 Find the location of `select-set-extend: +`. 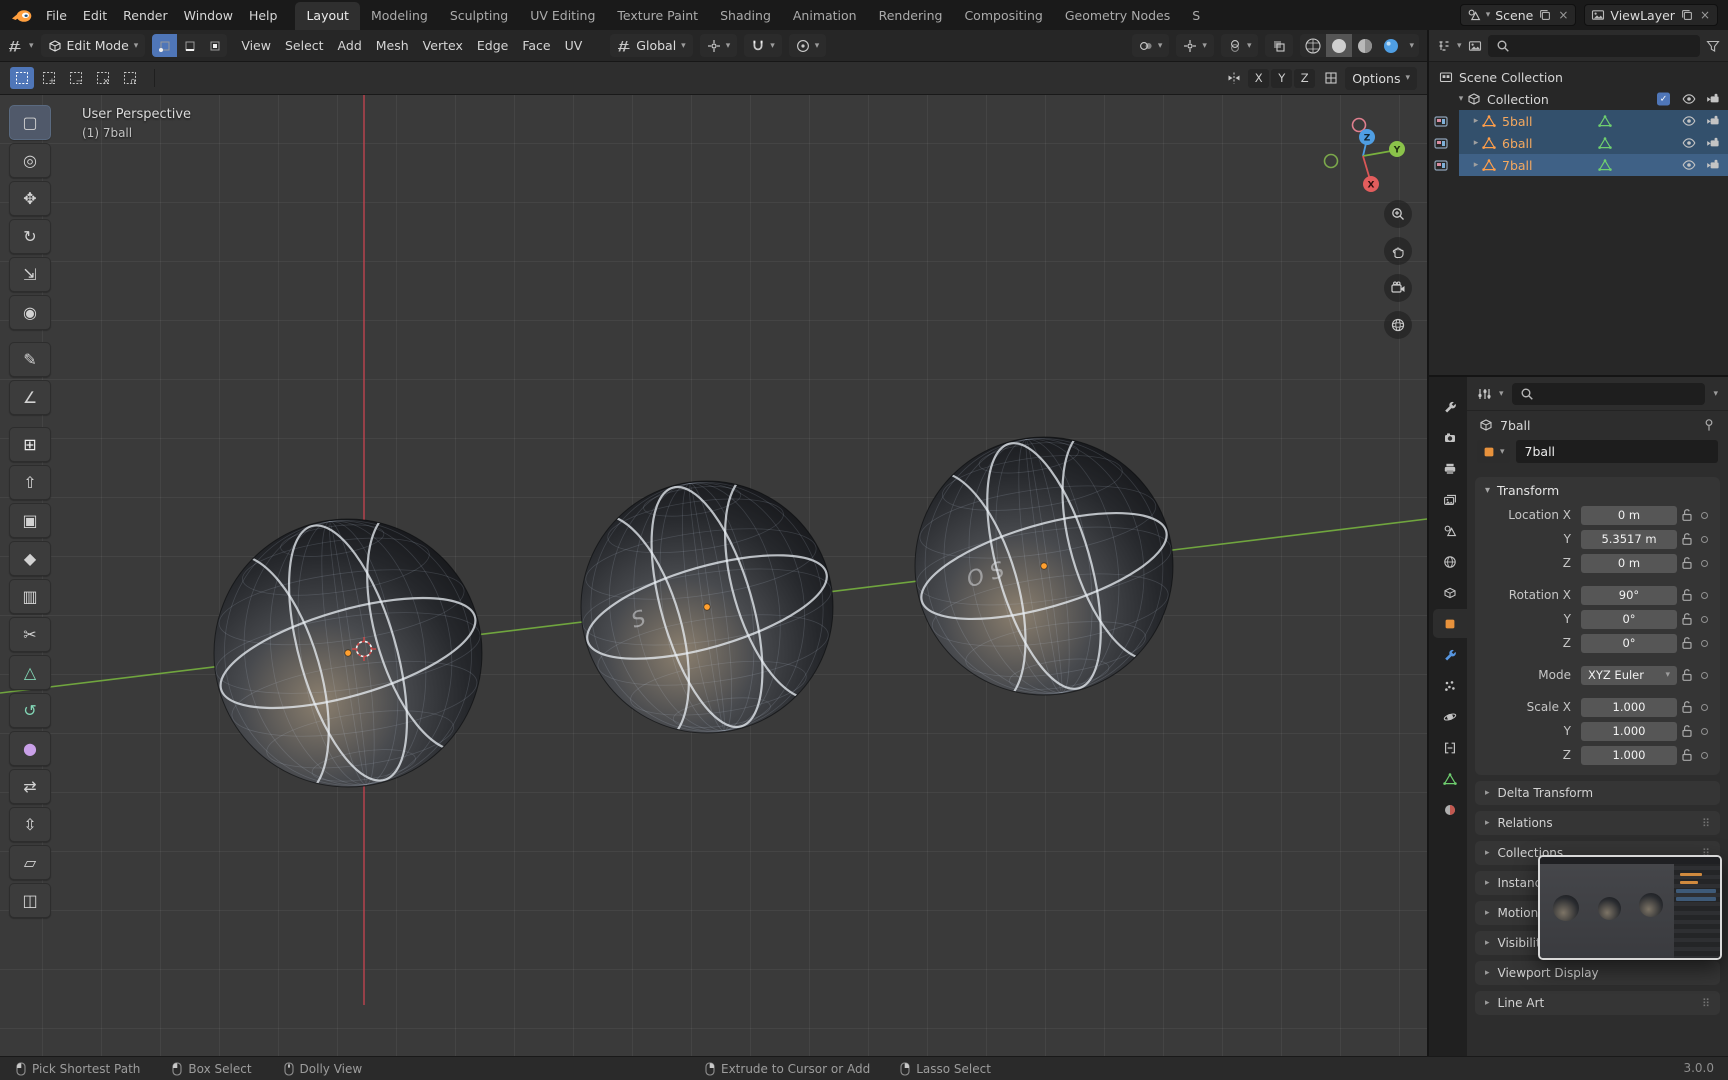

select-set-extend: + is located at coordinates (49, 78).